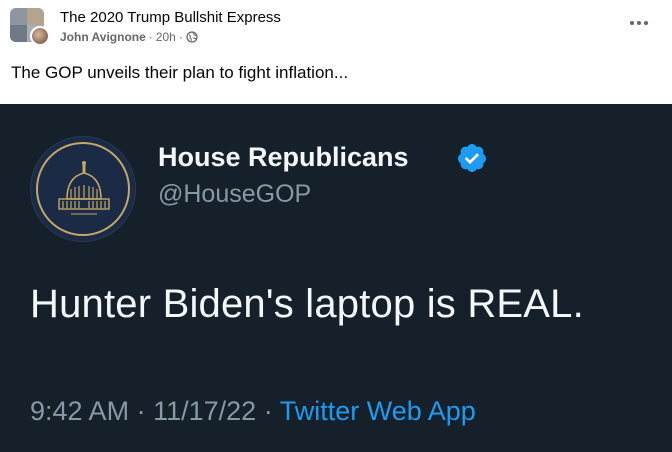 The width and height of the screenshot is (672, 452). Describe the element at coordinates (377, 411) in the screenshot. I see `tweet-source: Twitter Web App` at that location.